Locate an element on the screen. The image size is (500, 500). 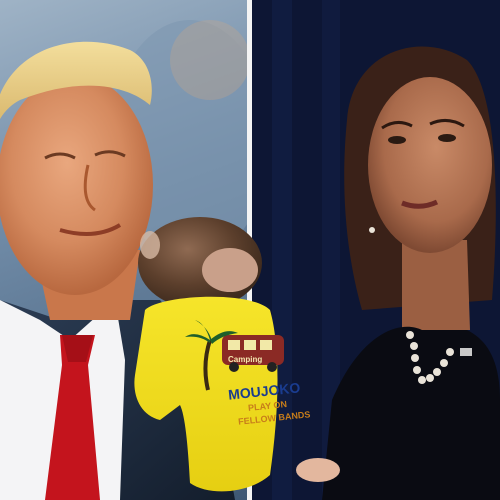
bus-sign: Camping is located at coordinates (245, 359).